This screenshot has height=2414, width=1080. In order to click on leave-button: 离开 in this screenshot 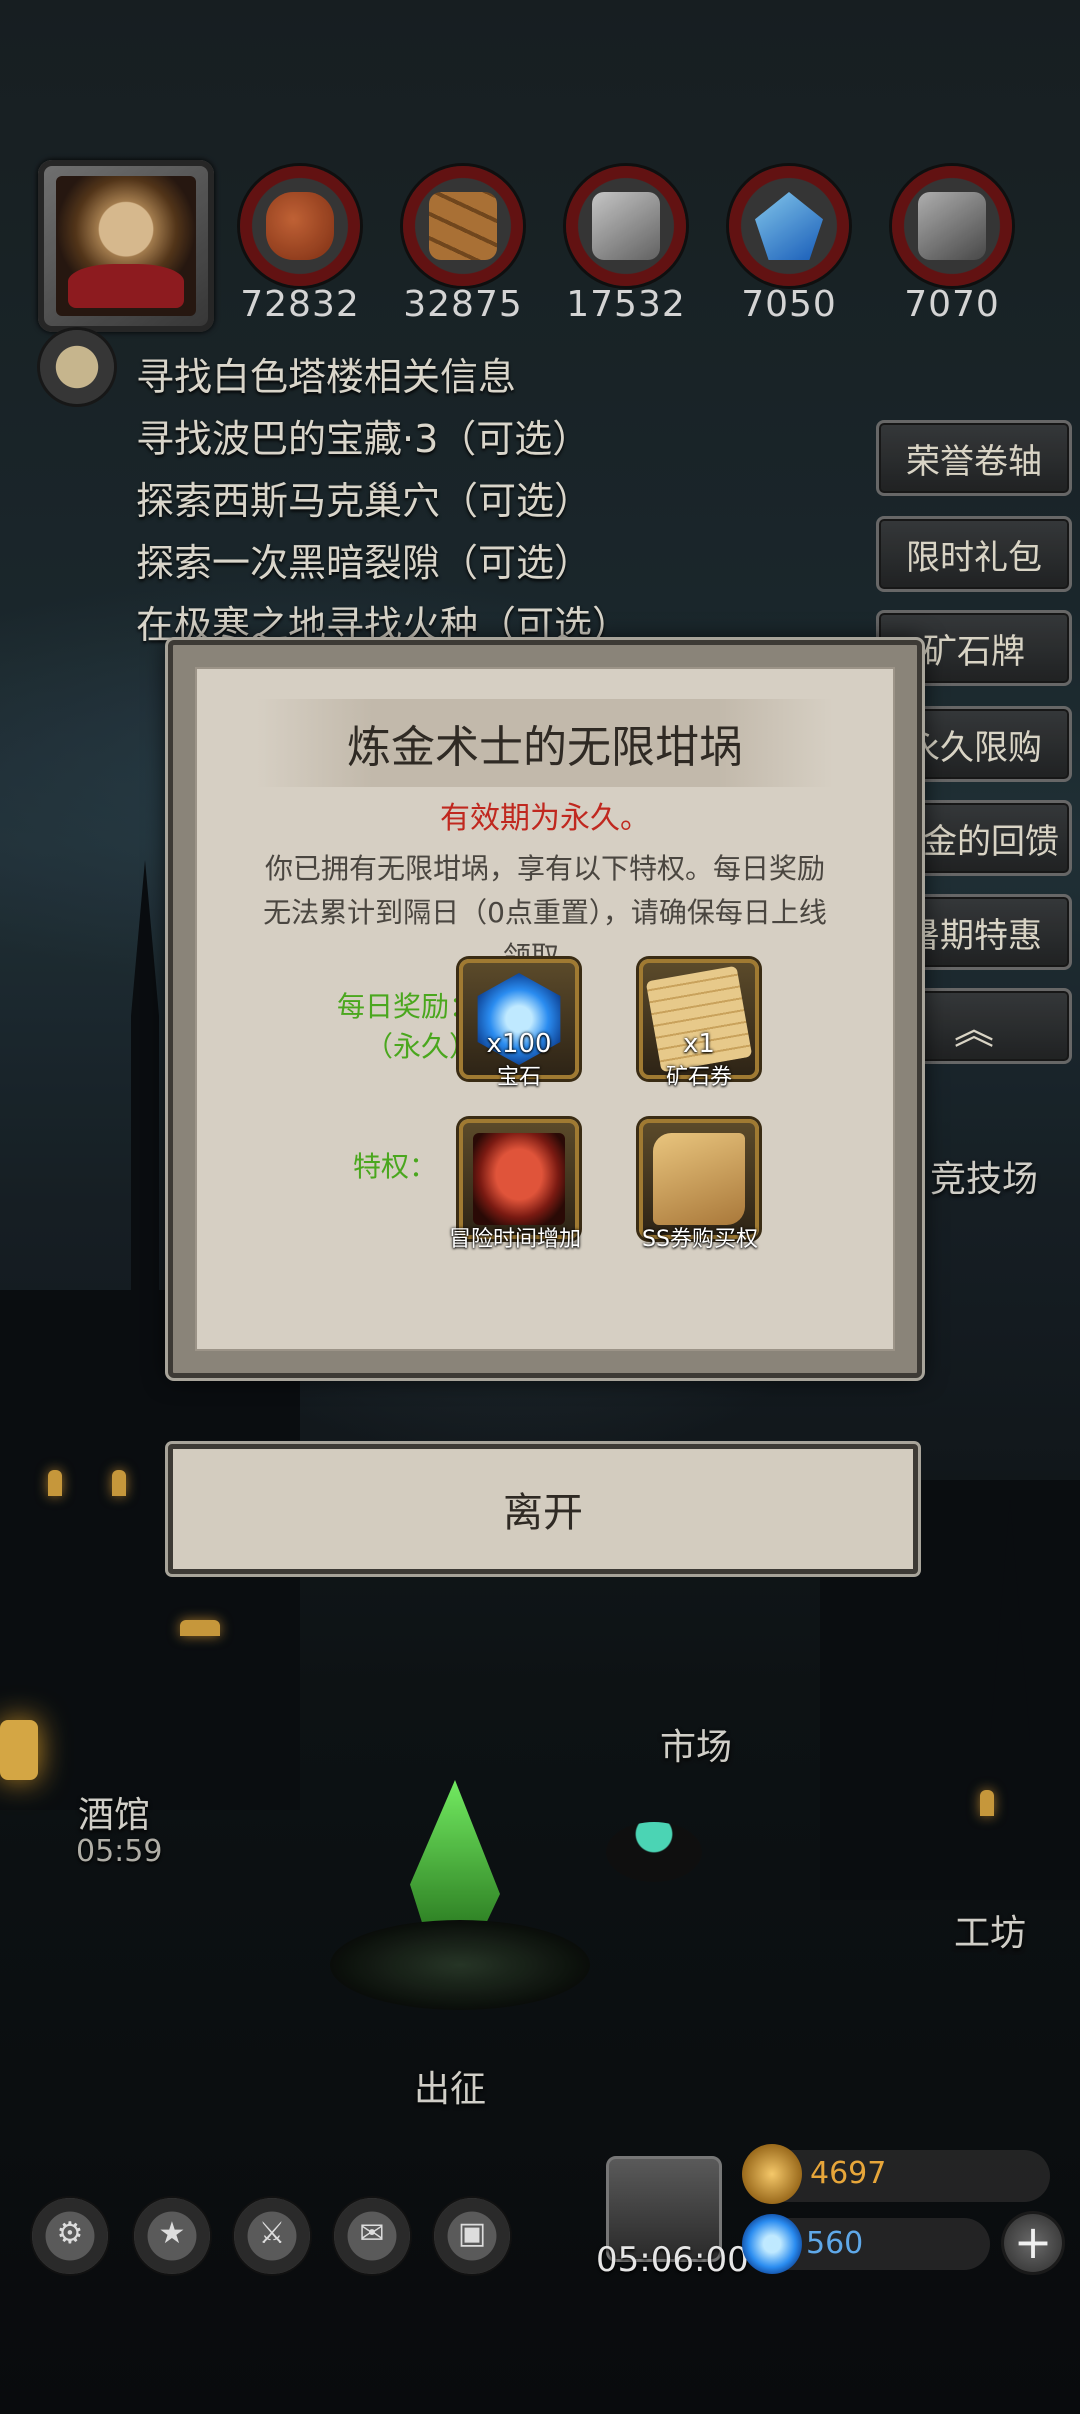, I will do `click(543, 1509)`.